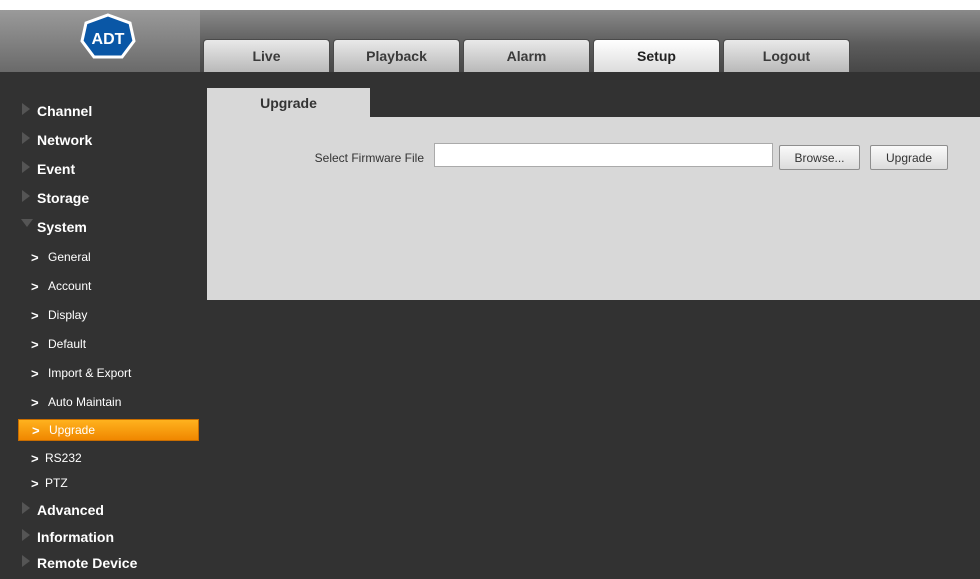 This screenshot has height=579, width=980. I want to click on subitem-label: General, so click(69, 257).